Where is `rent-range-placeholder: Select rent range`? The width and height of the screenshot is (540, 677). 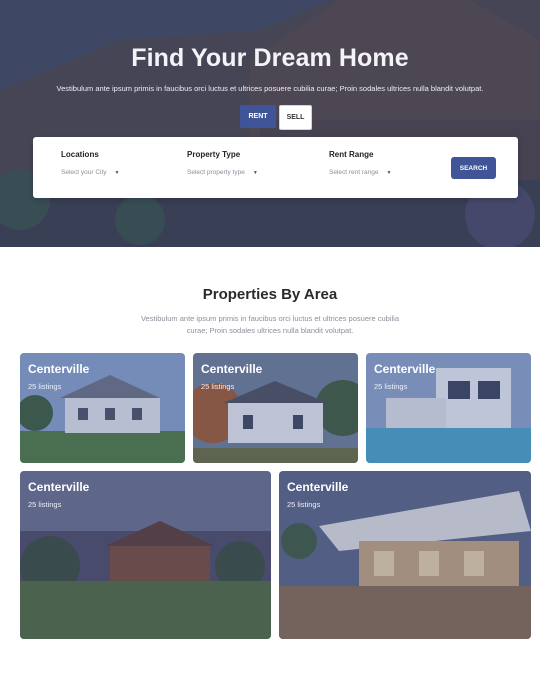
rent-range-placeholder: Select rent range is located at coordinates (354, 172).